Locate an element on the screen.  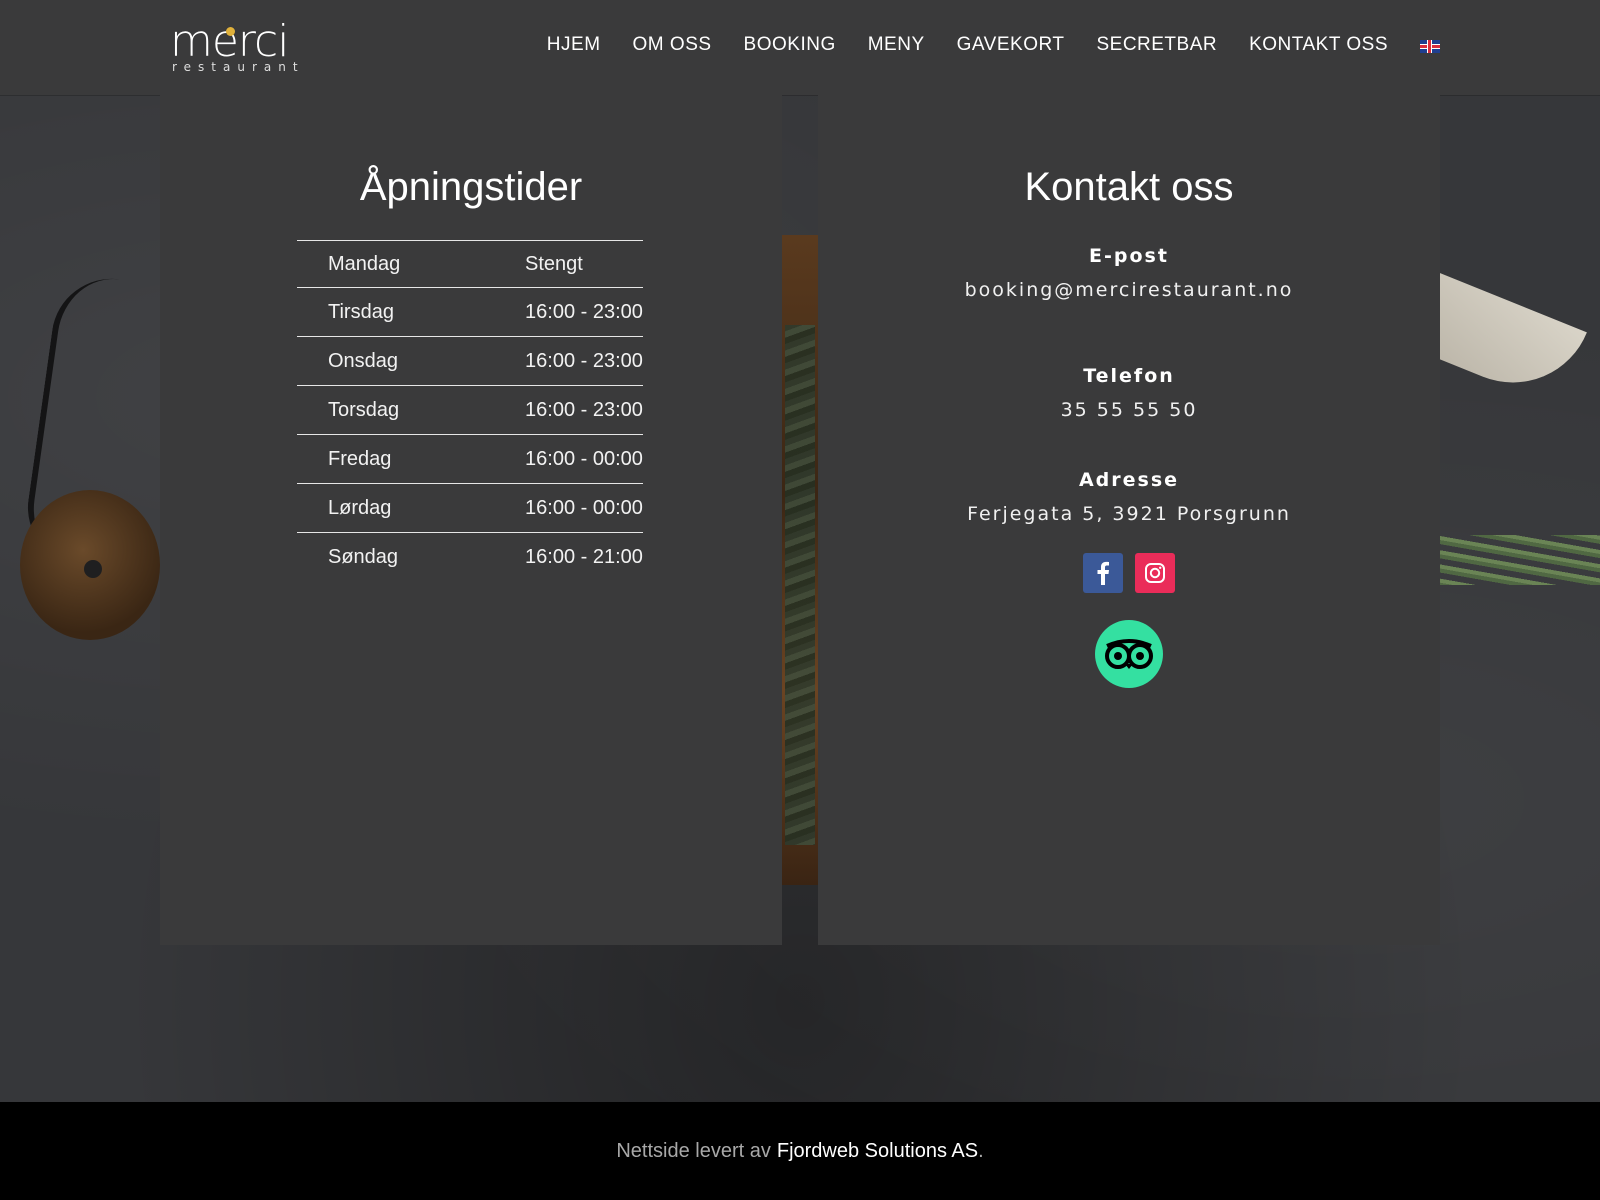
table-row: Torsdag 16:00 - 23:00 is located at coordinates (470, 410).